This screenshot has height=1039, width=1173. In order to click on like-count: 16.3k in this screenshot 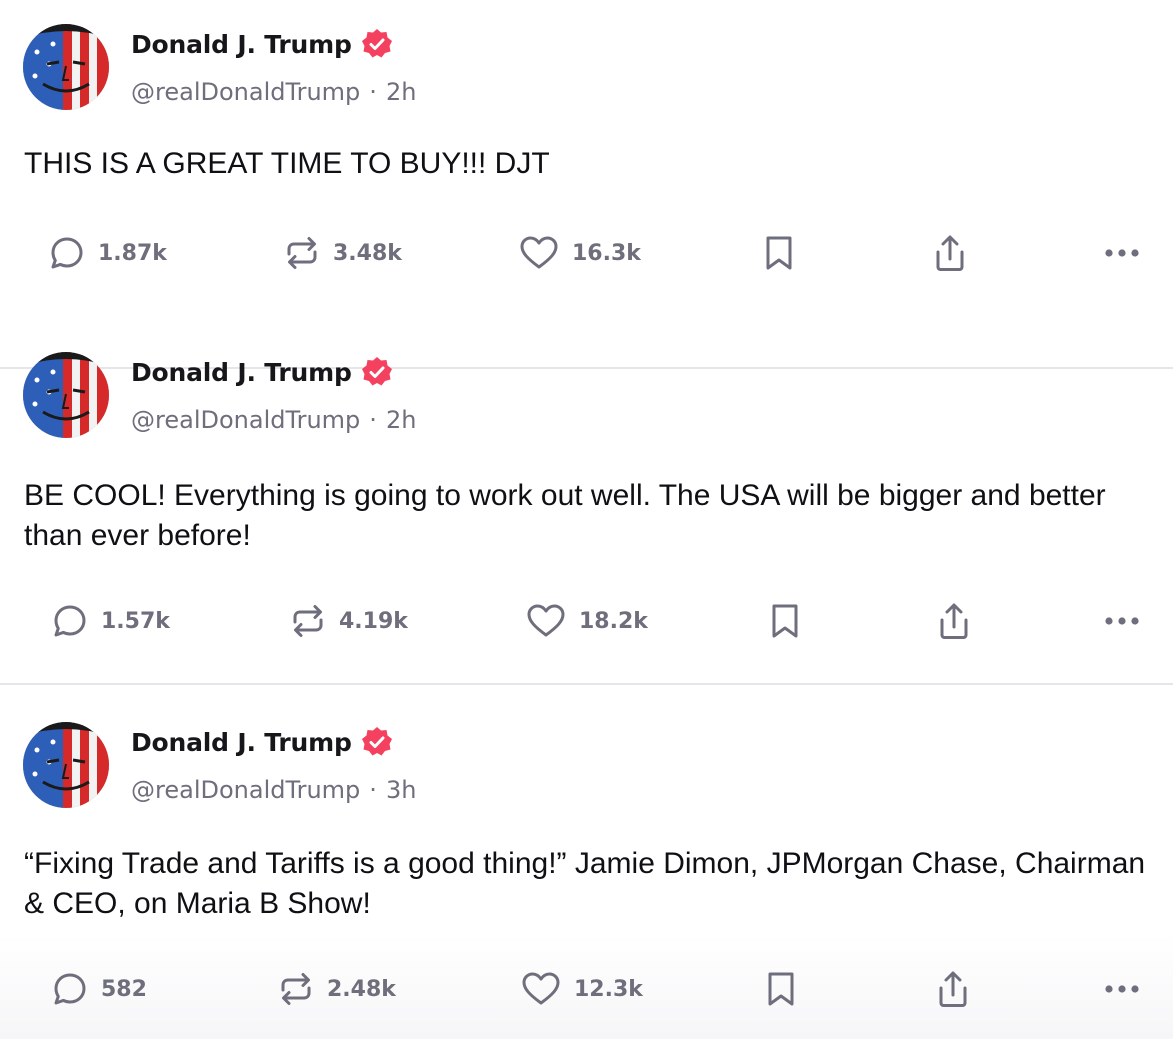, I will do `click(606, 253)`.